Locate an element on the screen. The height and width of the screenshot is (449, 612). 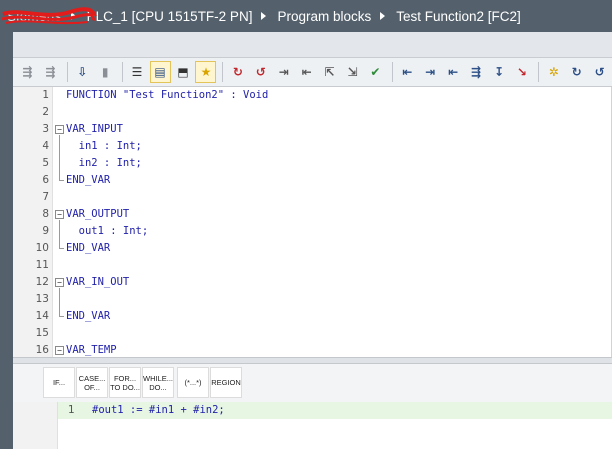
pane-splitter is located at coordinates (312, 360).